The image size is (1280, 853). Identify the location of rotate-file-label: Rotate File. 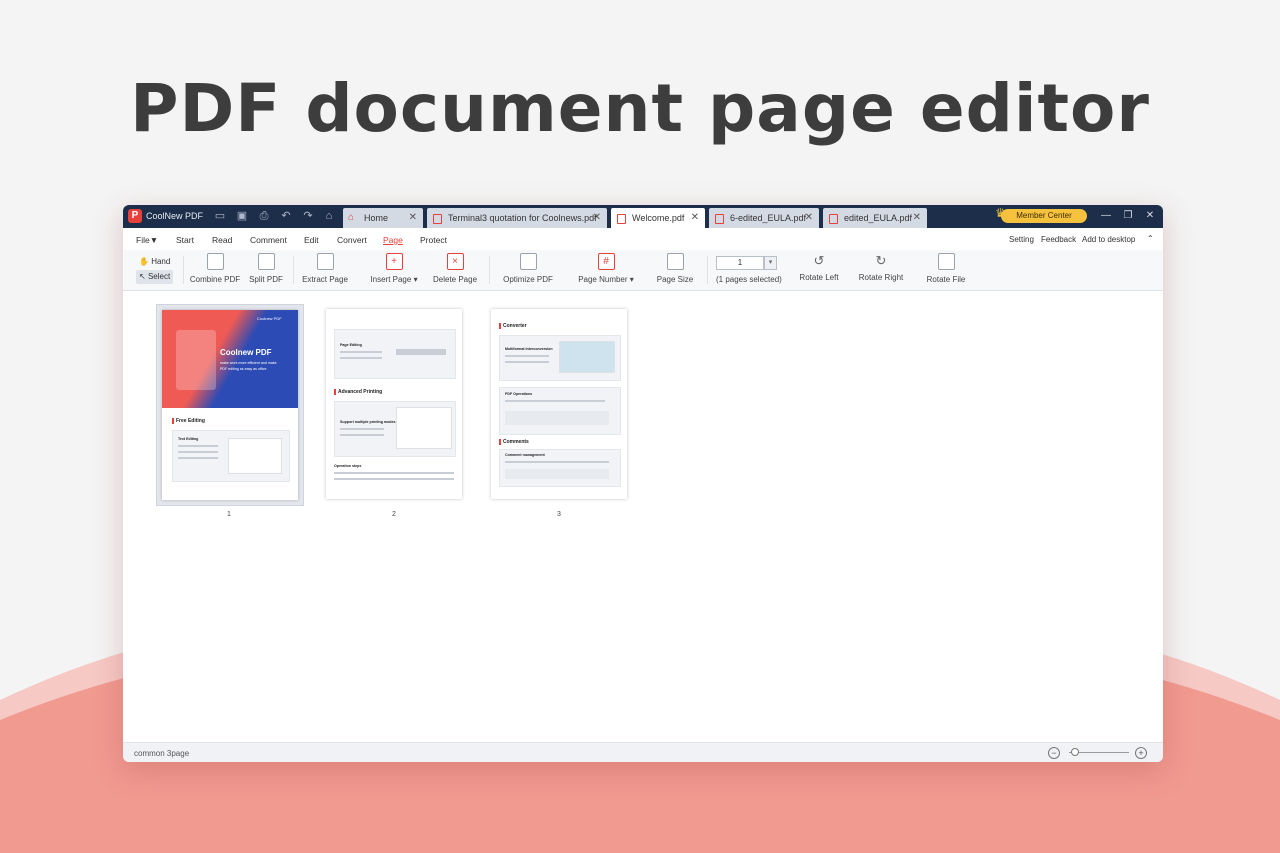
(946, 279).